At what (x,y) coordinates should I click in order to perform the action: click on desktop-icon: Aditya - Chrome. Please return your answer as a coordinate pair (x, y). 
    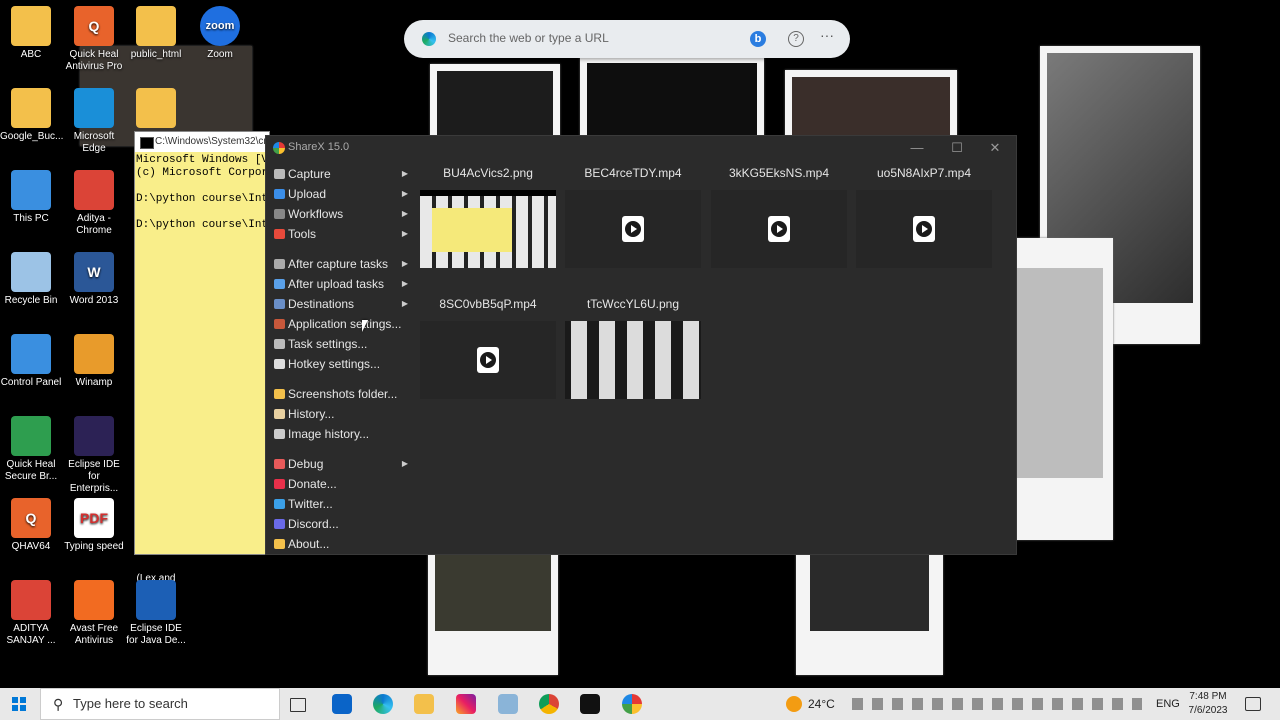
    Looking at the image, I should click on (94, 203).